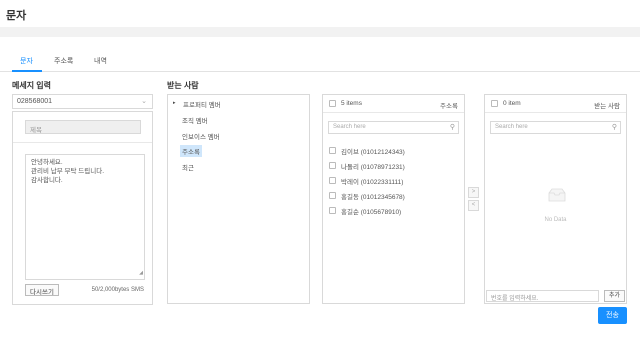  What do you see at coordinates (449, 106) in the screenshot?
I see `address-list-title: 주소록` at bounding box center [449, 106].